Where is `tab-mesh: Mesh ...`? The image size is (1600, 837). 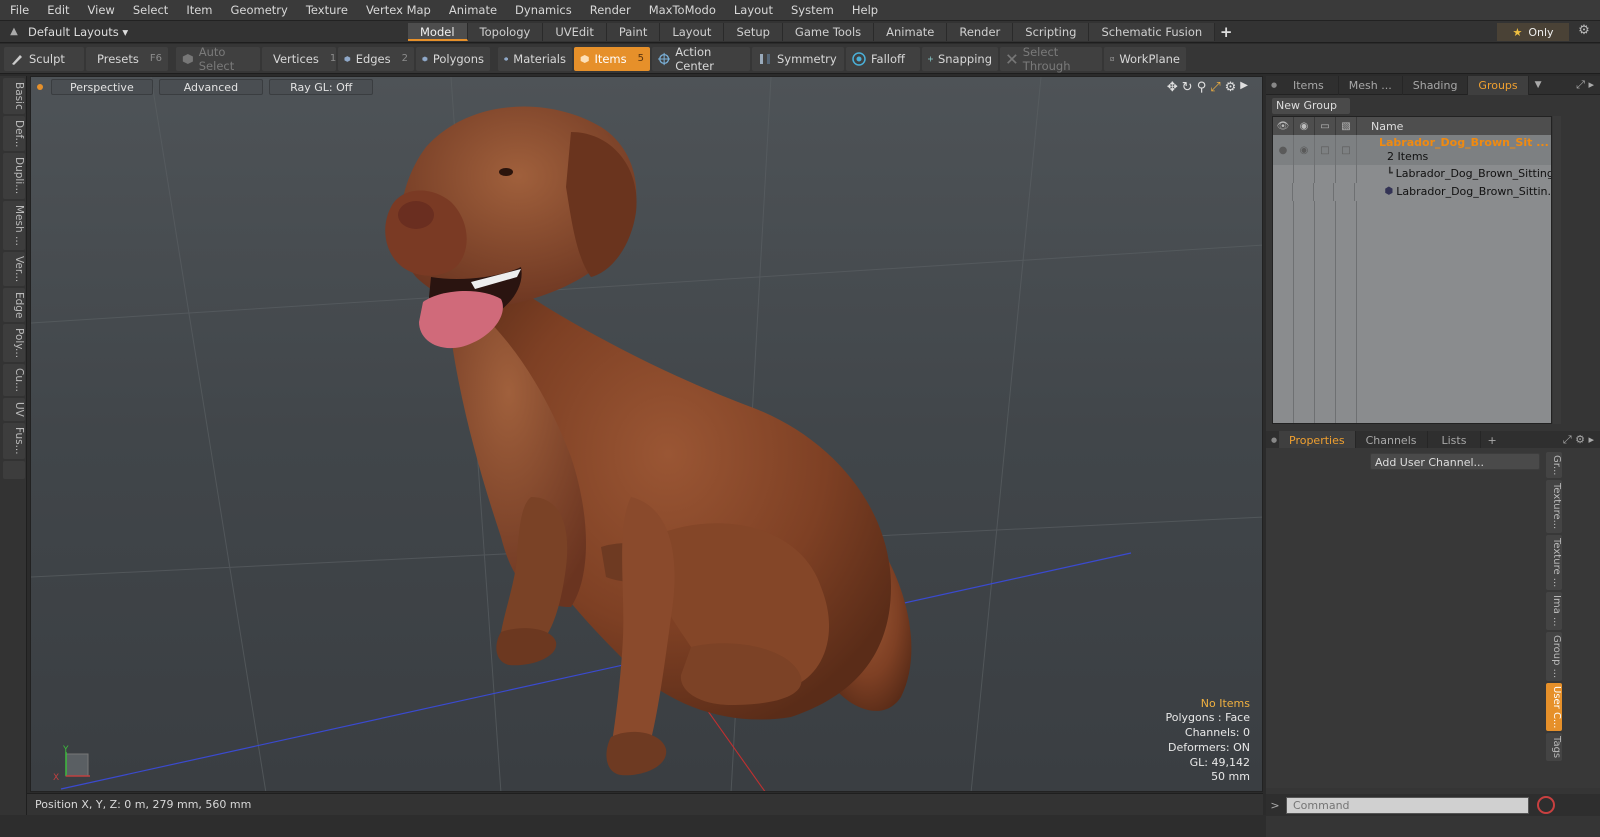
tab-mesh: Mesh ... is located at coordinates (1371, 85).